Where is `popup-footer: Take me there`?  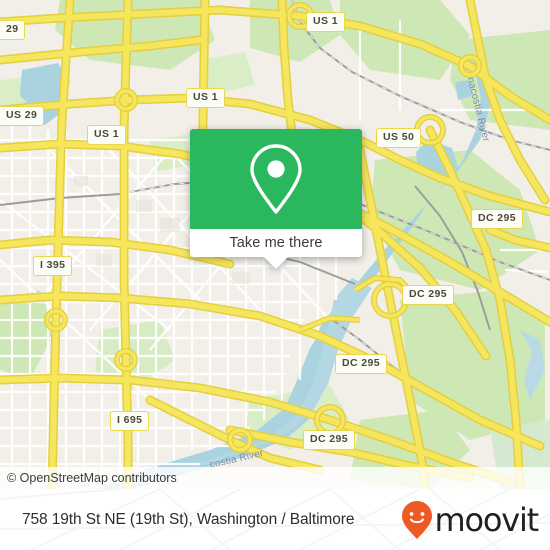 popup-footer: Take me there is located at coordinates (276, 249).